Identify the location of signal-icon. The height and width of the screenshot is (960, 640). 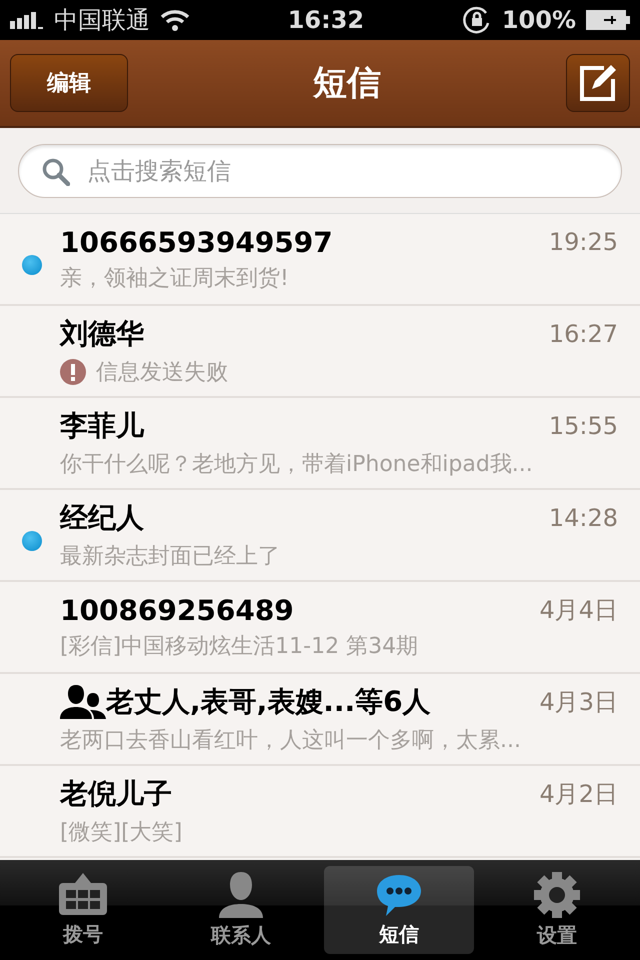
(27, 20).